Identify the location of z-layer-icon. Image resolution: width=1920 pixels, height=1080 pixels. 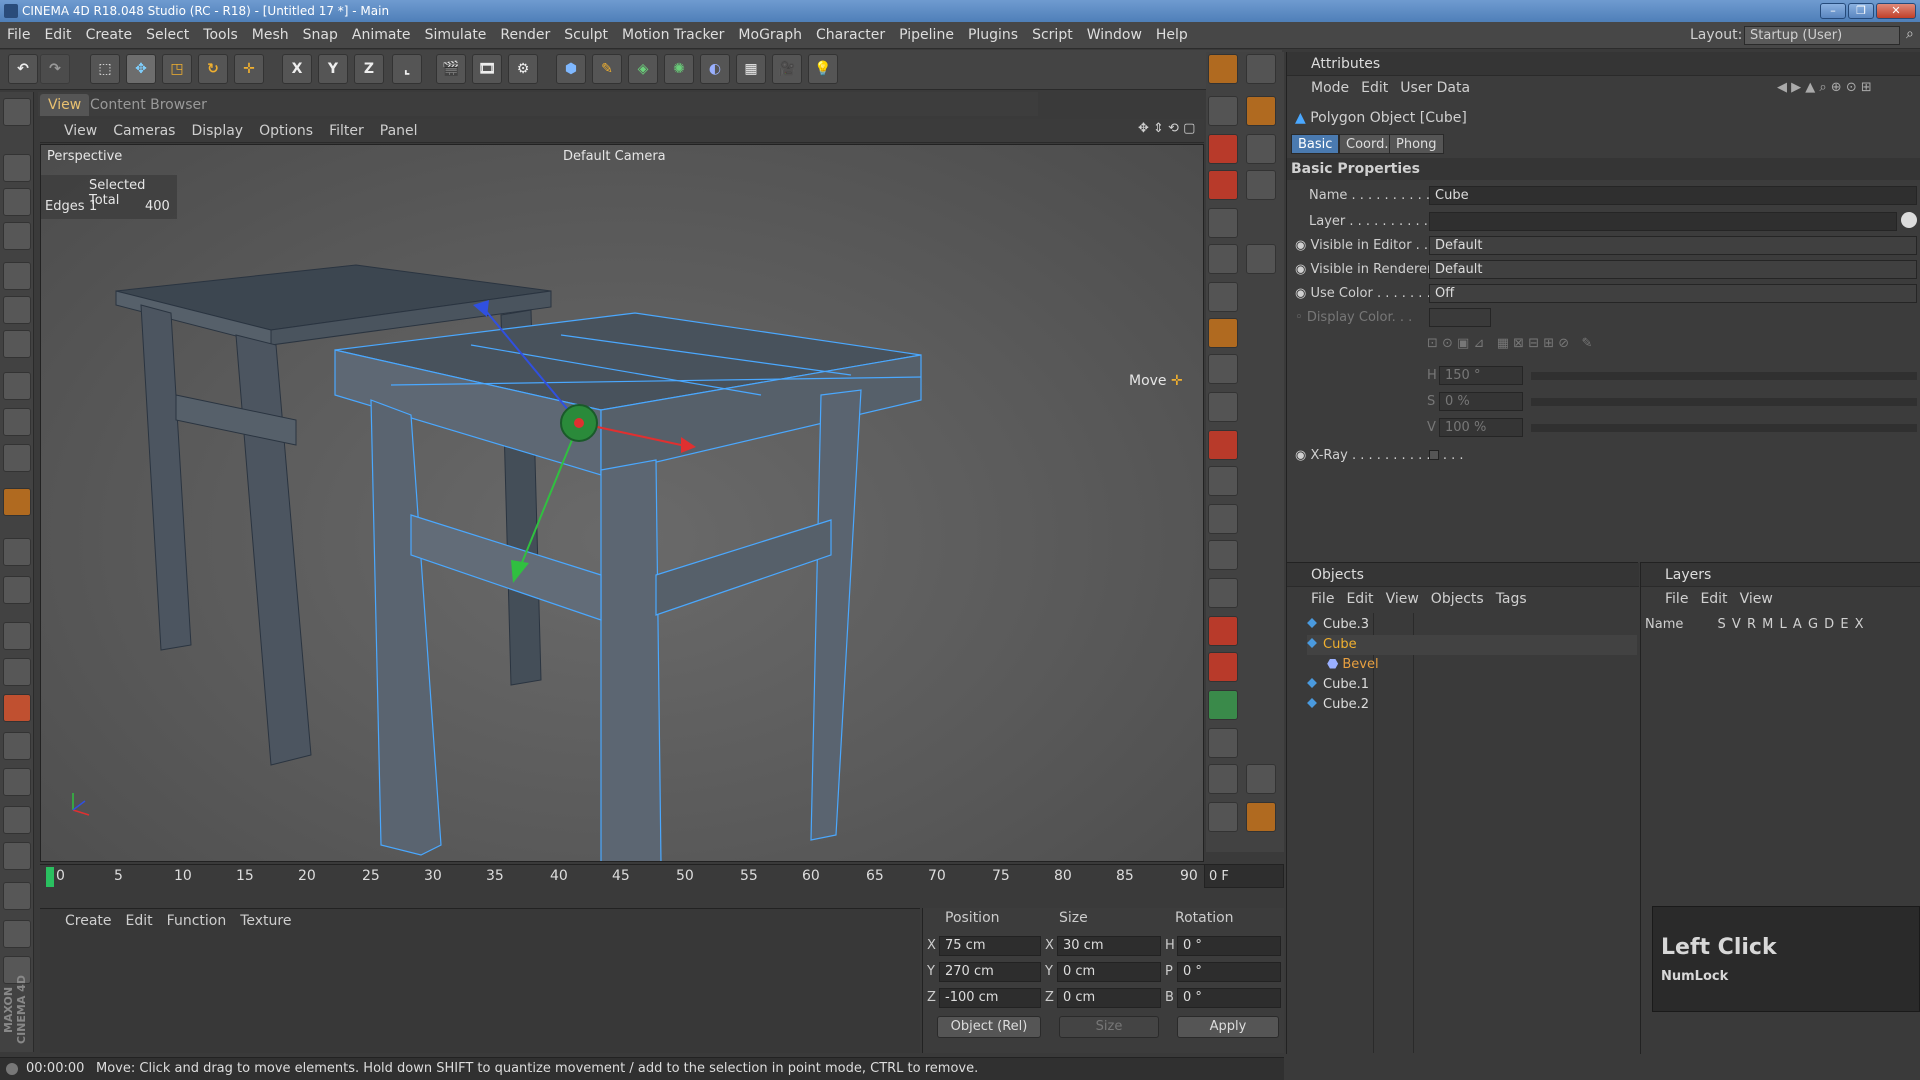
(1223, 593).